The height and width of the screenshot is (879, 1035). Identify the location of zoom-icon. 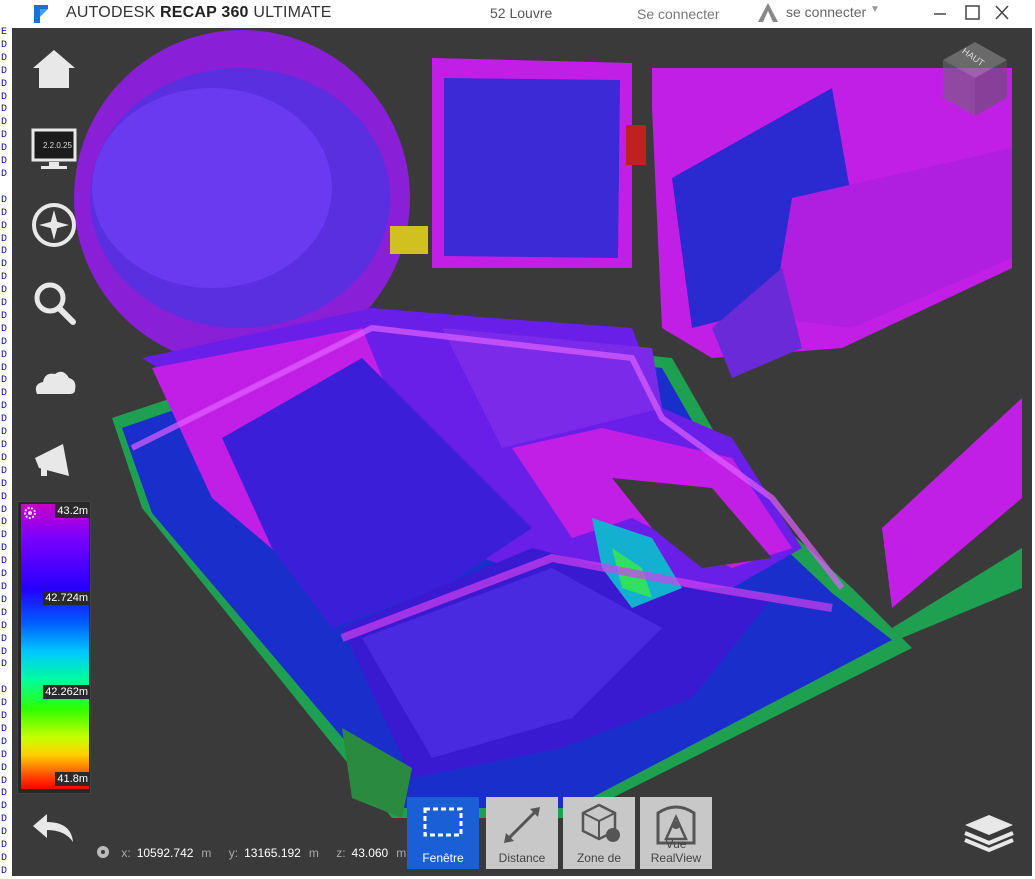
(54, 303).